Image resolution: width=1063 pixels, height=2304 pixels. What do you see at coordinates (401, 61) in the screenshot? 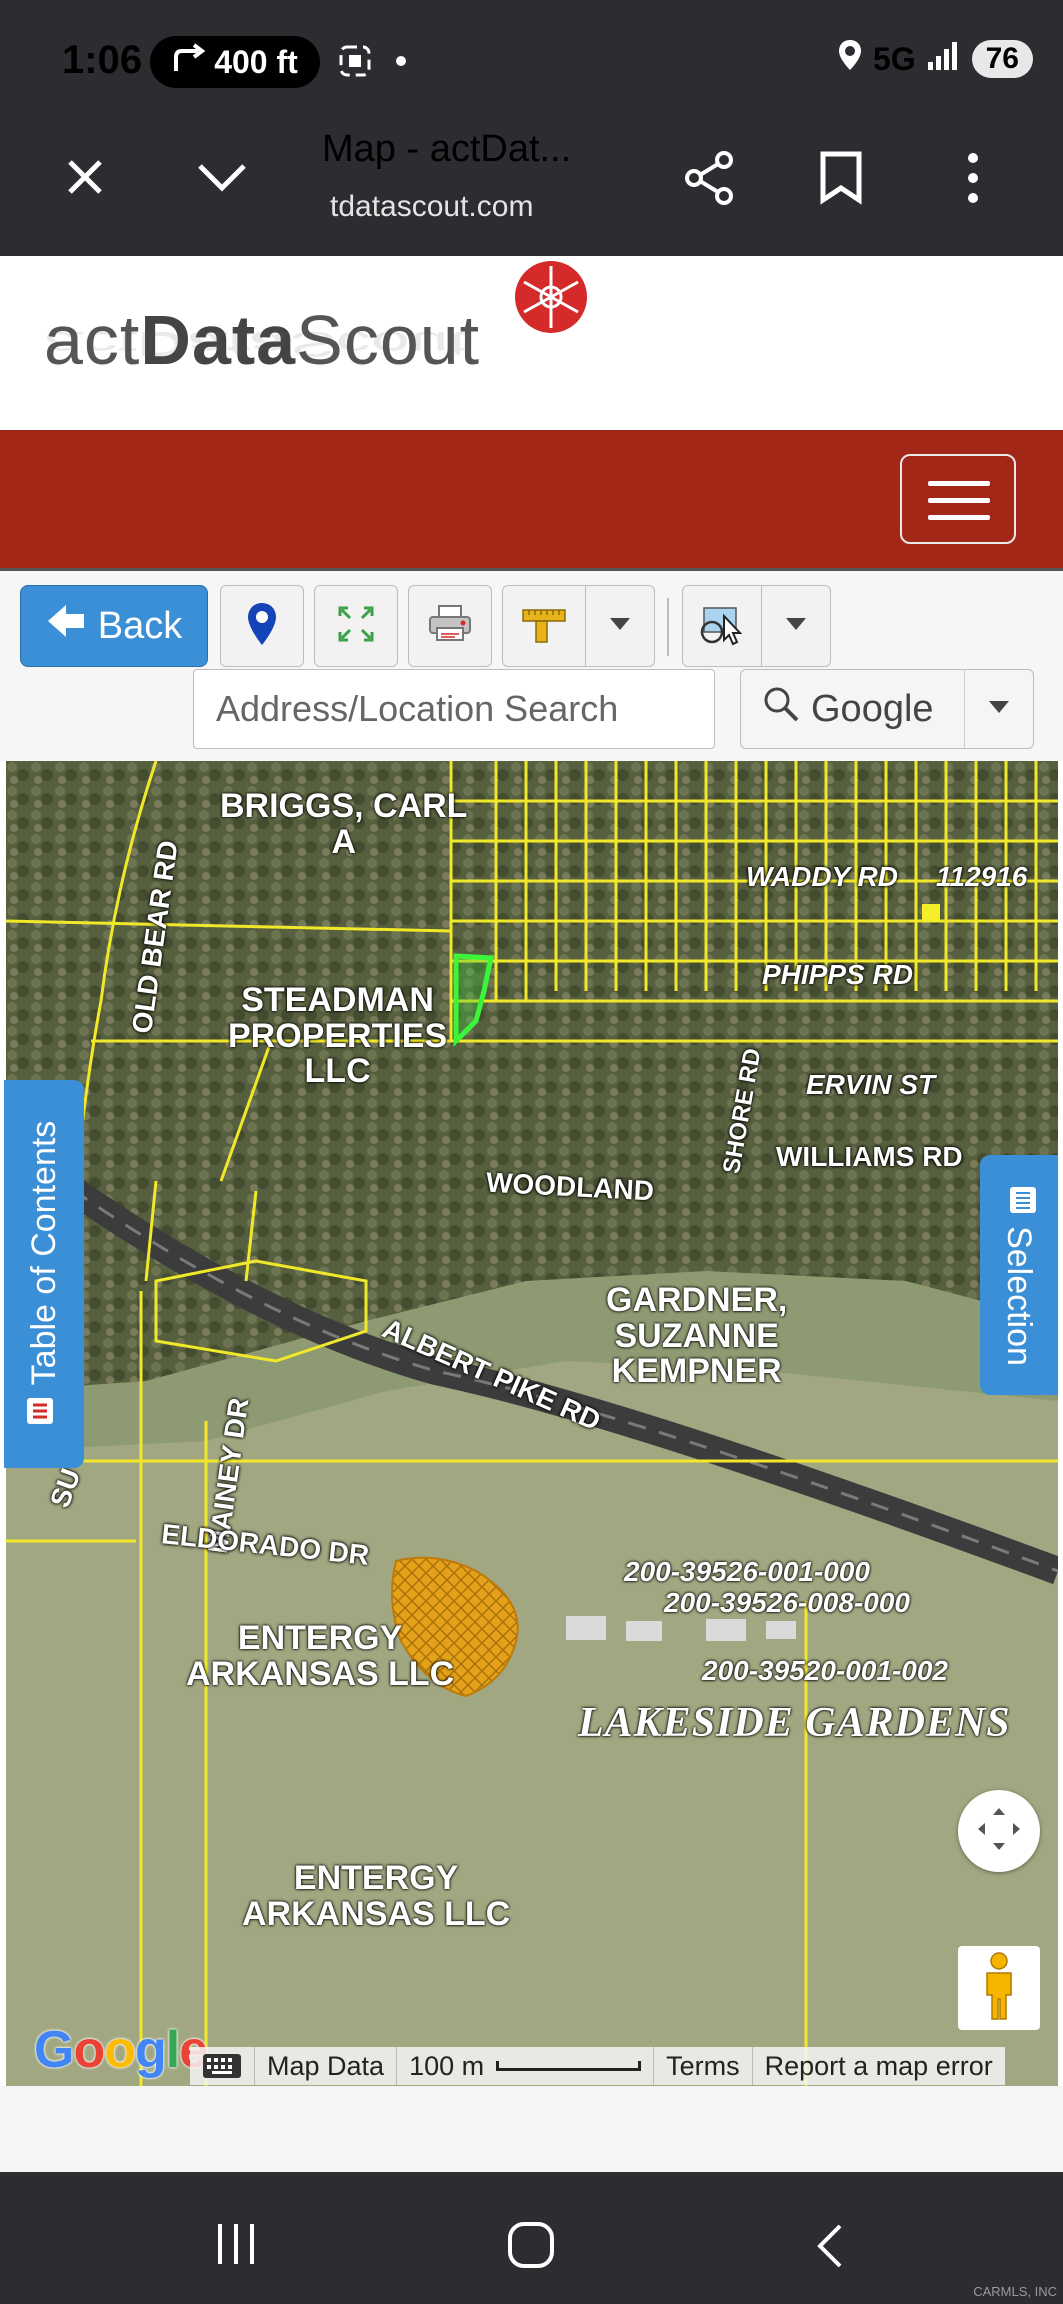
I see `dot-icon` at bounding box center [401, 61].